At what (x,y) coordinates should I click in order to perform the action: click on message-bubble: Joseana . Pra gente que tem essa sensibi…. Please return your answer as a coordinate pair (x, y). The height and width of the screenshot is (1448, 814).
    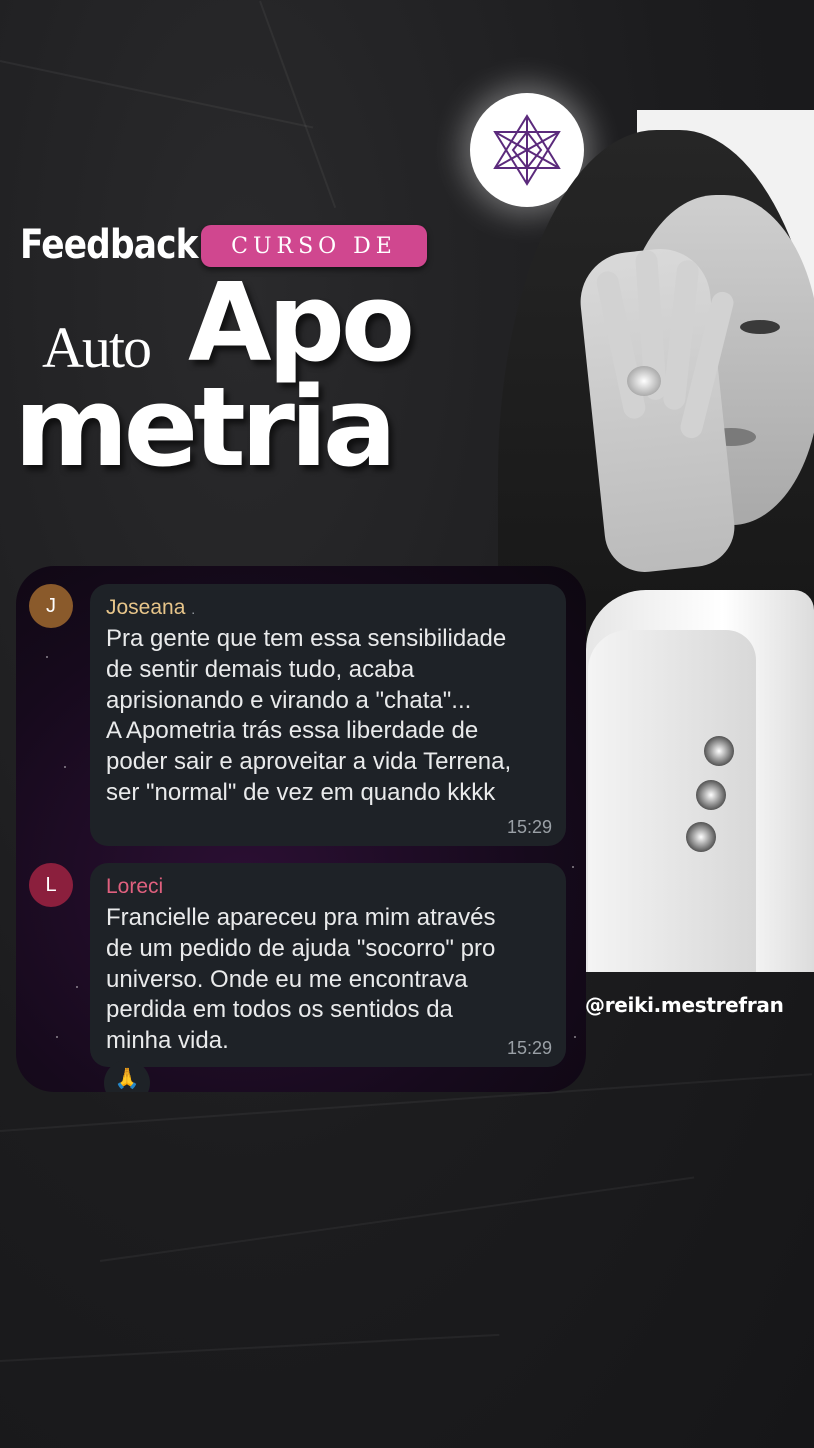
    Looking at the image, I should click on (328, 715).